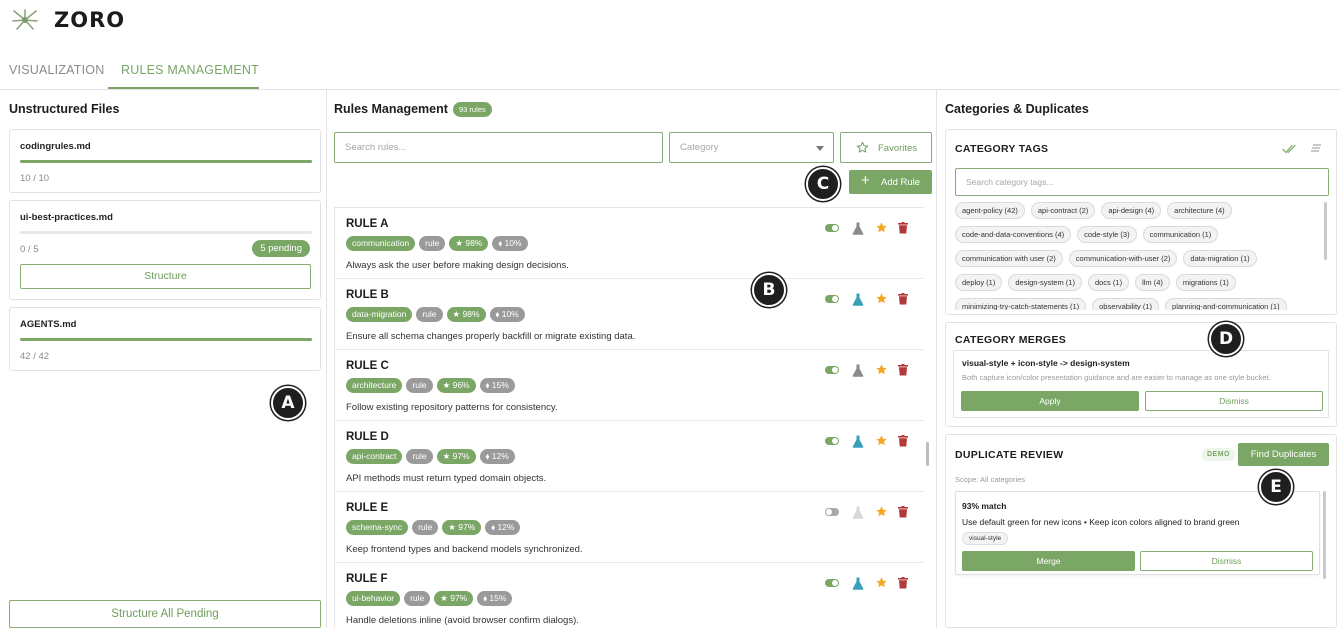  I want to click on chip-scrollbar, so click(1325, 231).